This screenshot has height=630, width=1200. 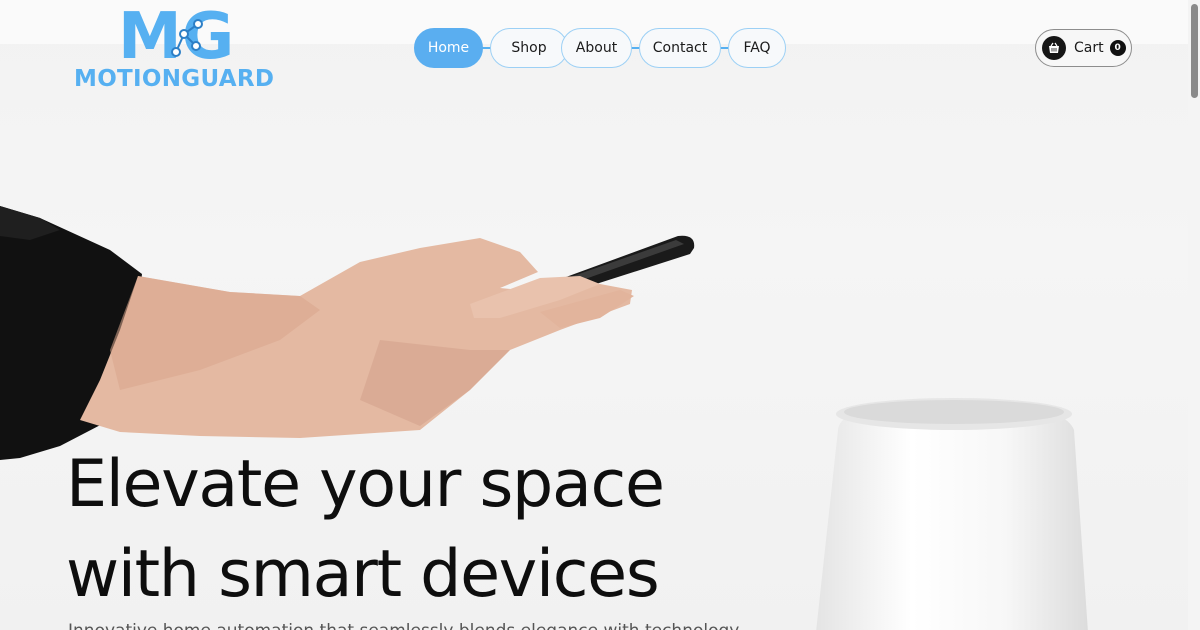 I want to click on nav-about: About, so click(x=596, y=48).